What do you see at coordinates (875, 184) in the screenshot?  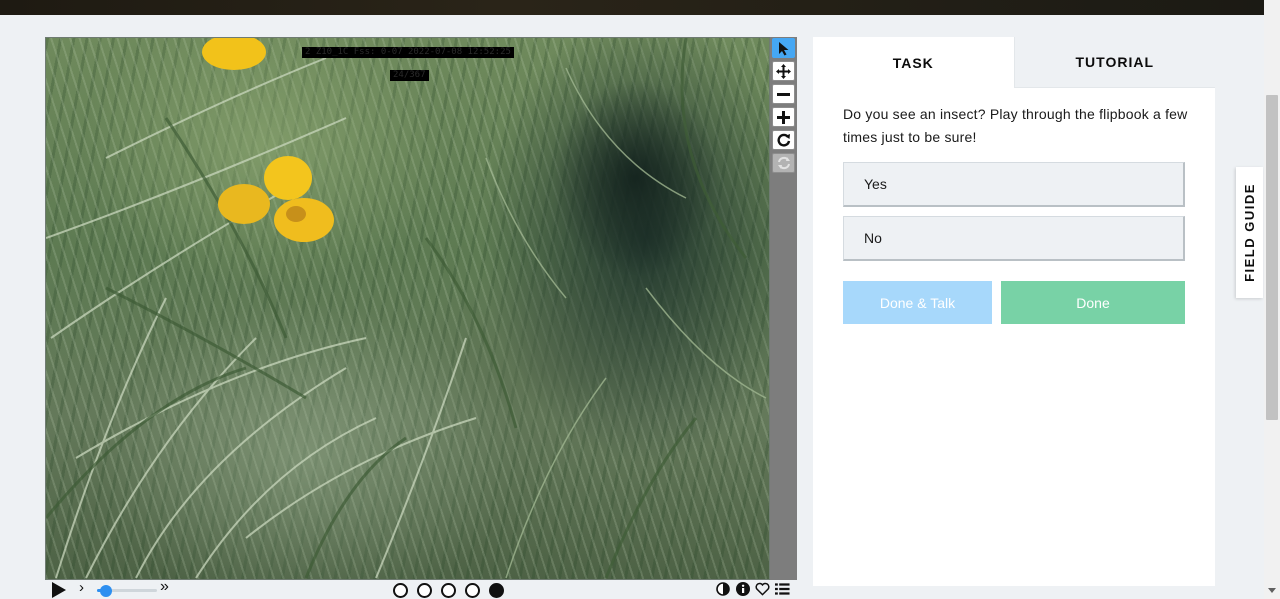 I see `answer-yes-label: Yes` at bounding box center [875, 184].